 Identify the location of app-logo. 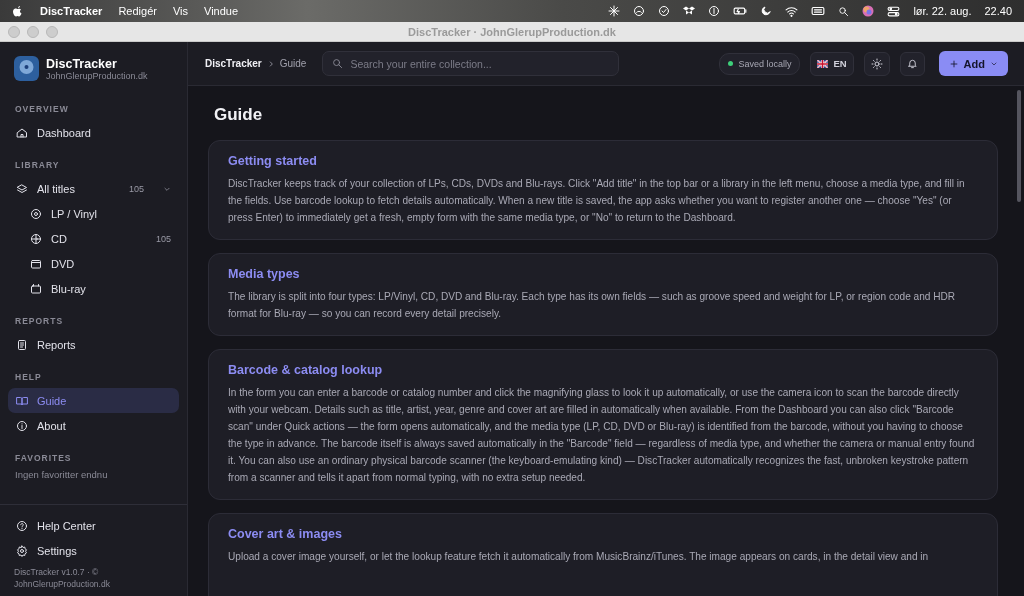
(26, 68).